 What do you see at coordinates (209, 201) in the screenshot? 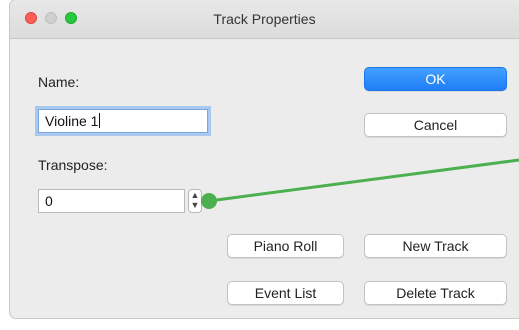
I see `connector-dot` at bounding box center [209, 201].